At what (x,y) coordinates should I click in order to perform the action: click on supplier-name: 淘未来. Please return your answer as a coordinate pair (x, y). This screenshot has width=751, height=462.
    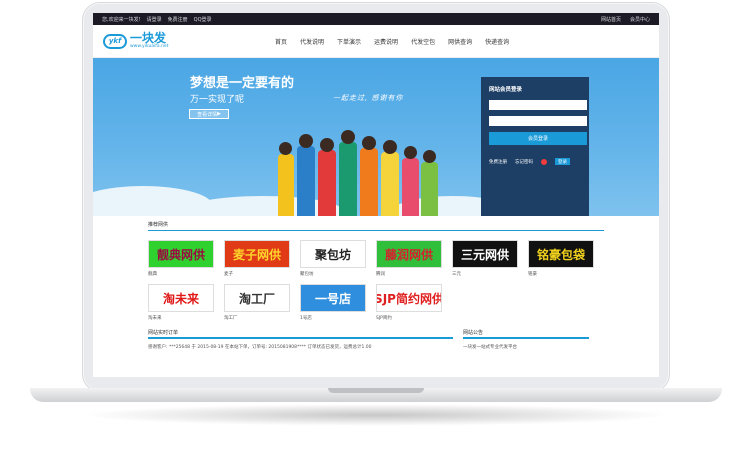
    Looking at the image, I should click on (181, 318).